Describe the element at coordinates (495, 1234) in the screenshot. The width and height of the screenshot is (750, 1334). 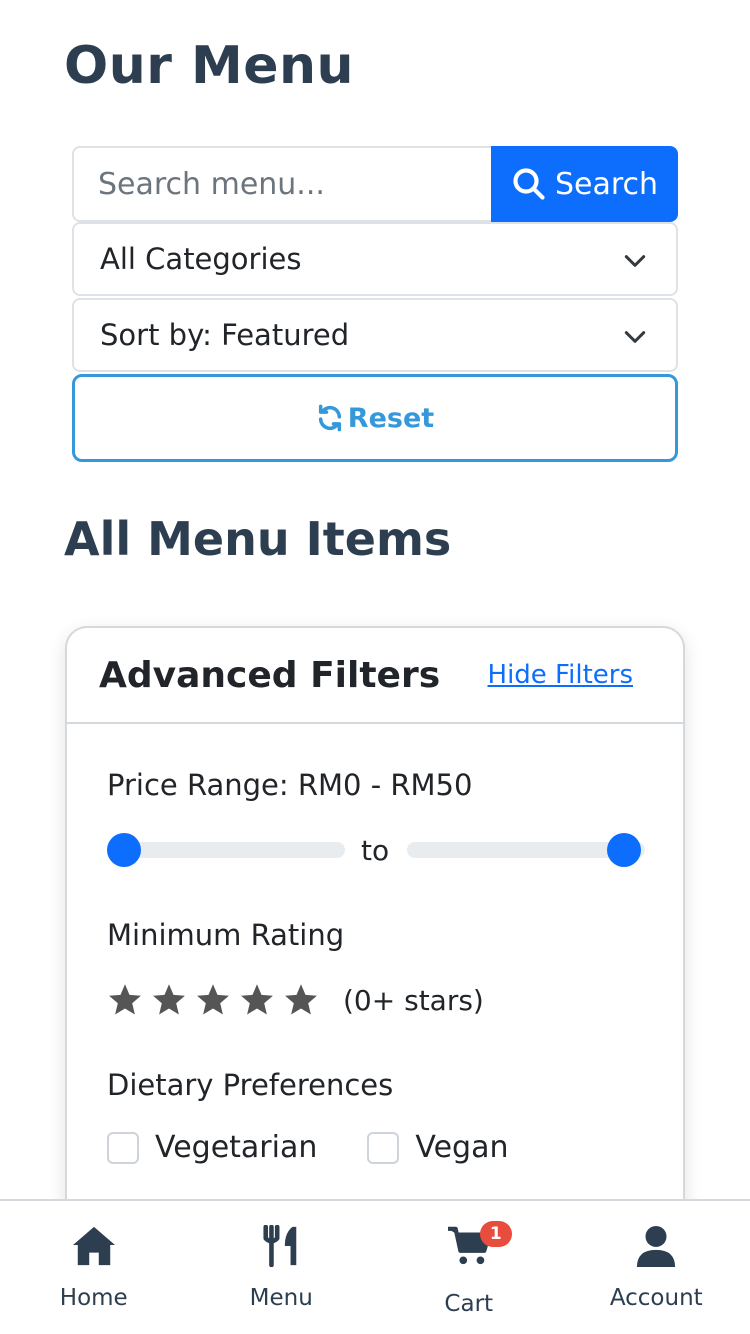
I see `cart-count-badge: 1` at that location.